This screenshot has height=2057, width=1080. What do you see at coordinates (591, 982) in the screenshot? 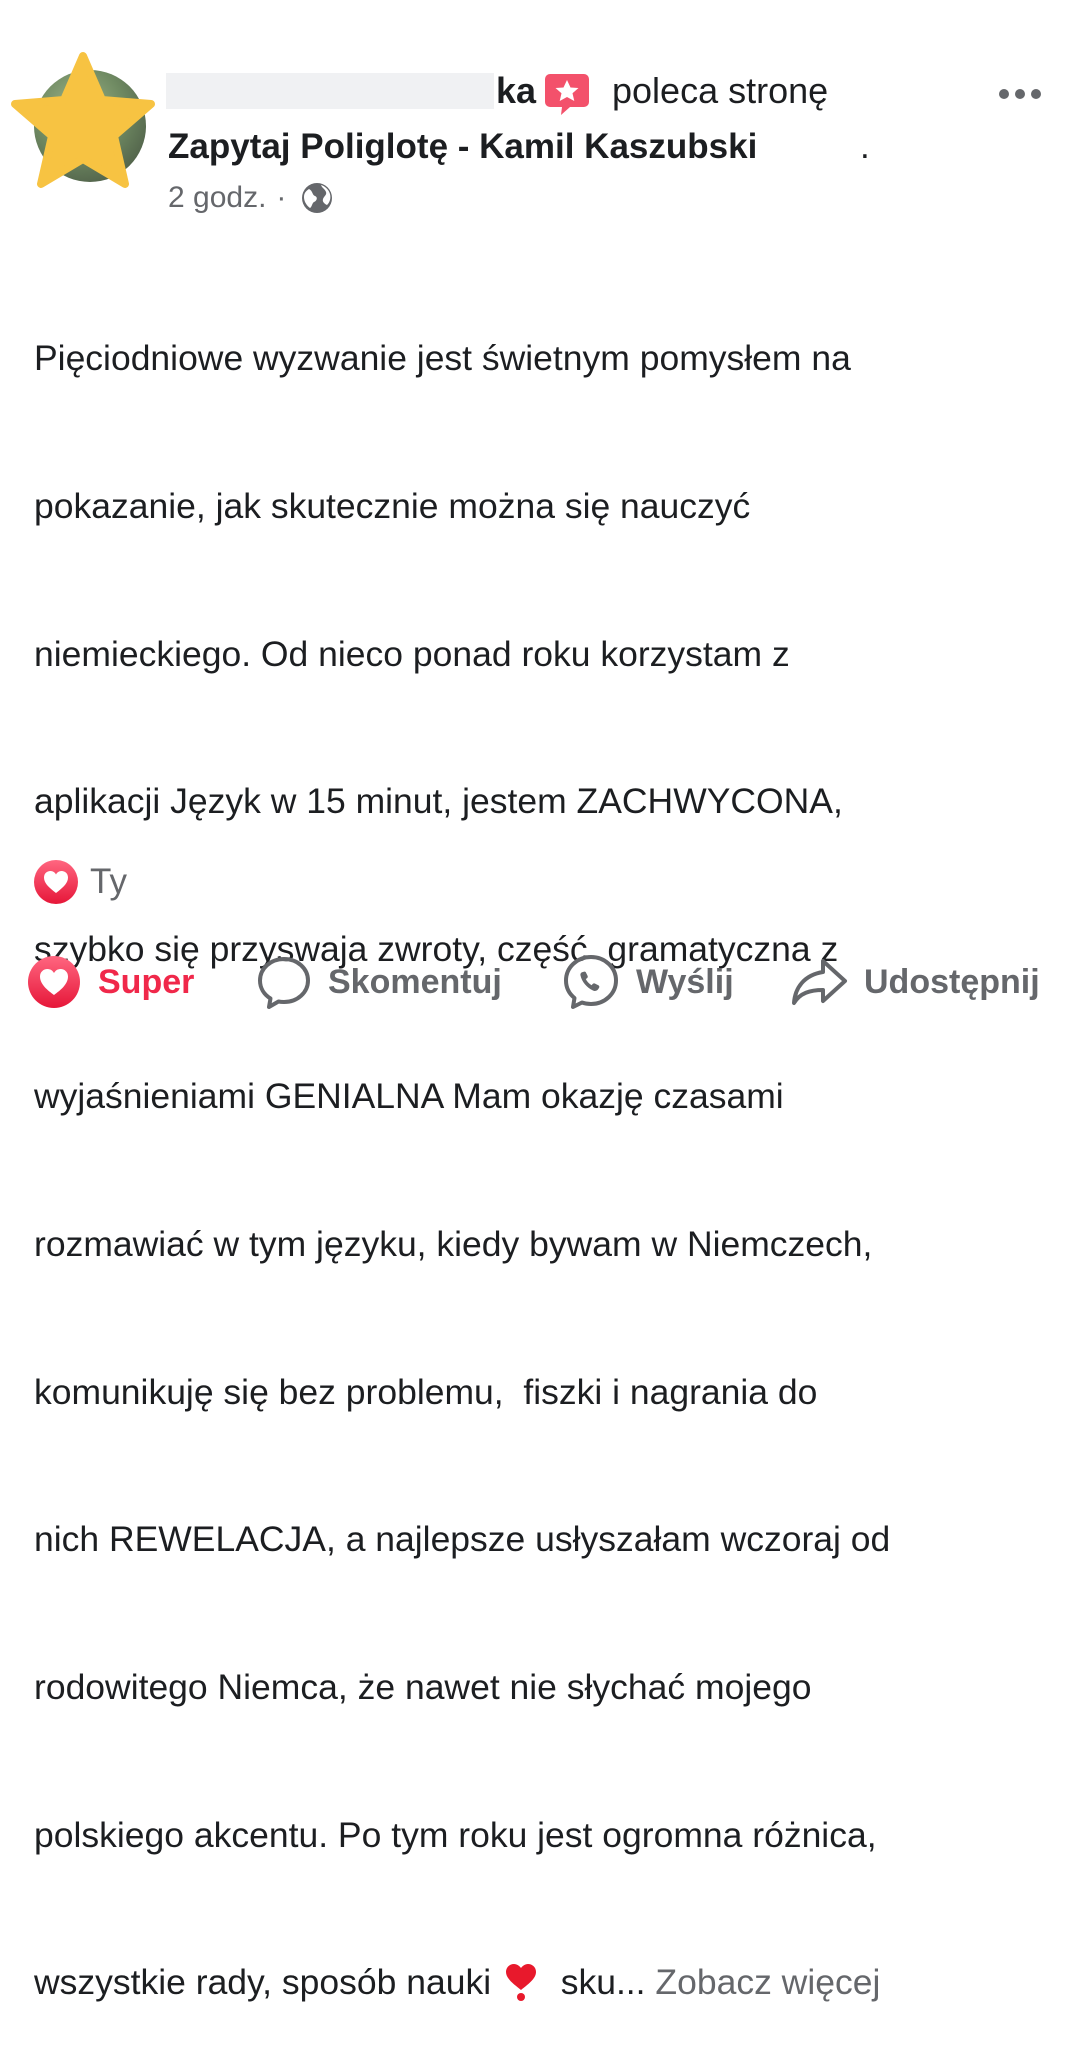
I see `messenger-icon` at bounding box center [591, 982].